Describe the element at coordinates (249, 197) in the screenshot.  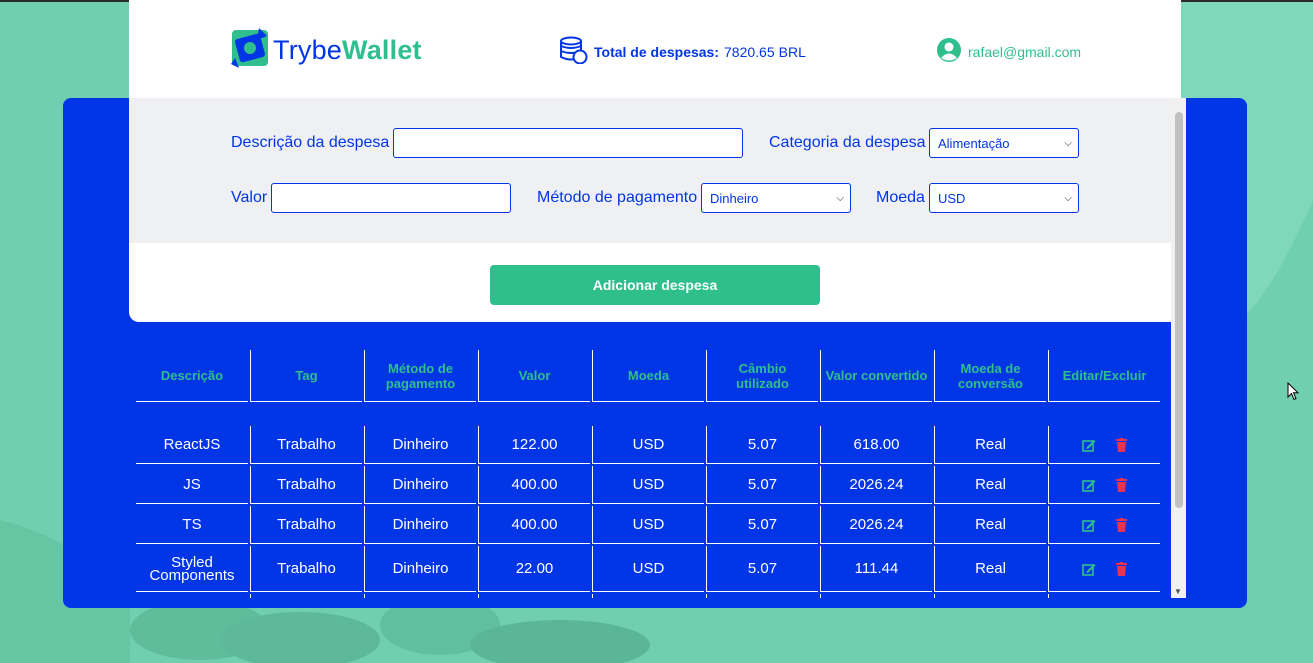
I see `value-label: Valor` at that location.